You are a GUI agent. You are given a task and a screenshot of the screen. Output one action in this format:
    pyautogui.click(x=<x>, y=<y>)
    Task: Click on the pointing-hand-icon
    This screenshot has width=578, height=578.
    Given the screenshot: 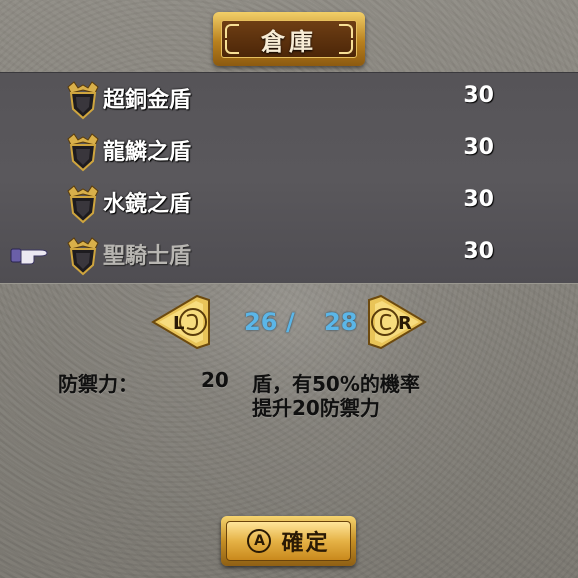 What is the action you would take?
    pyautogui.click(x=29, y=256)
    